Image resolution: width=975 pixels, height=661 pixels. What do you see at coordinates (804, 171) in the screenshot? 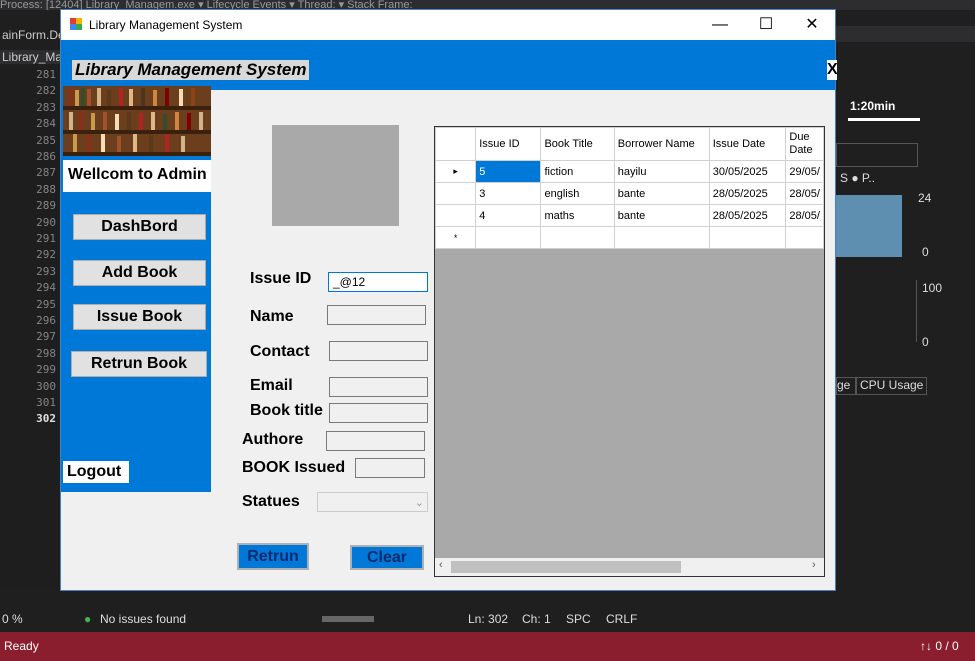
I see `table-cell: 29/05/` at bounding box center [804, 171].